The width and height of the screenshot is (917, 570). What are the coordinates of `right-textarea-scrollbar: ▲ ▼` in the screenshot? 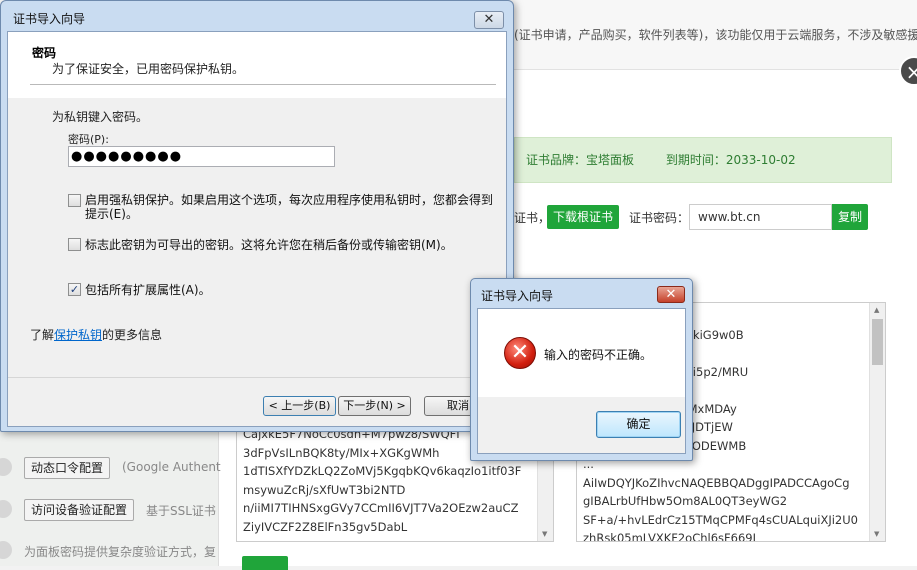 It's located at (877, 422).